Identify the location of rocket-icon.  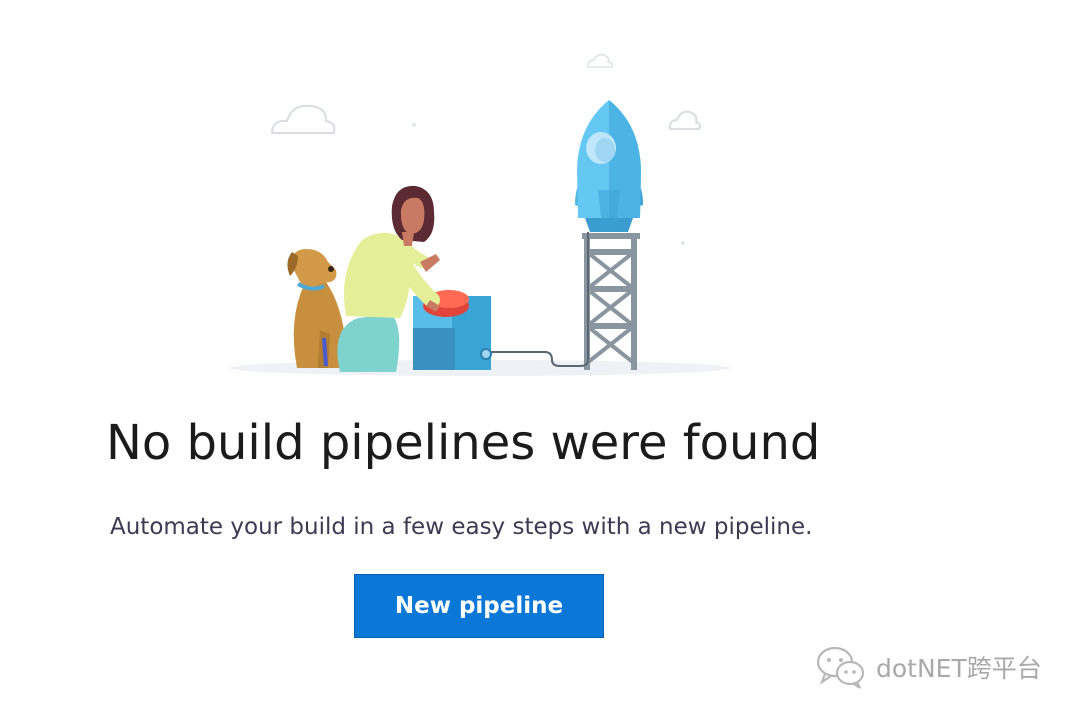
(609, 166).